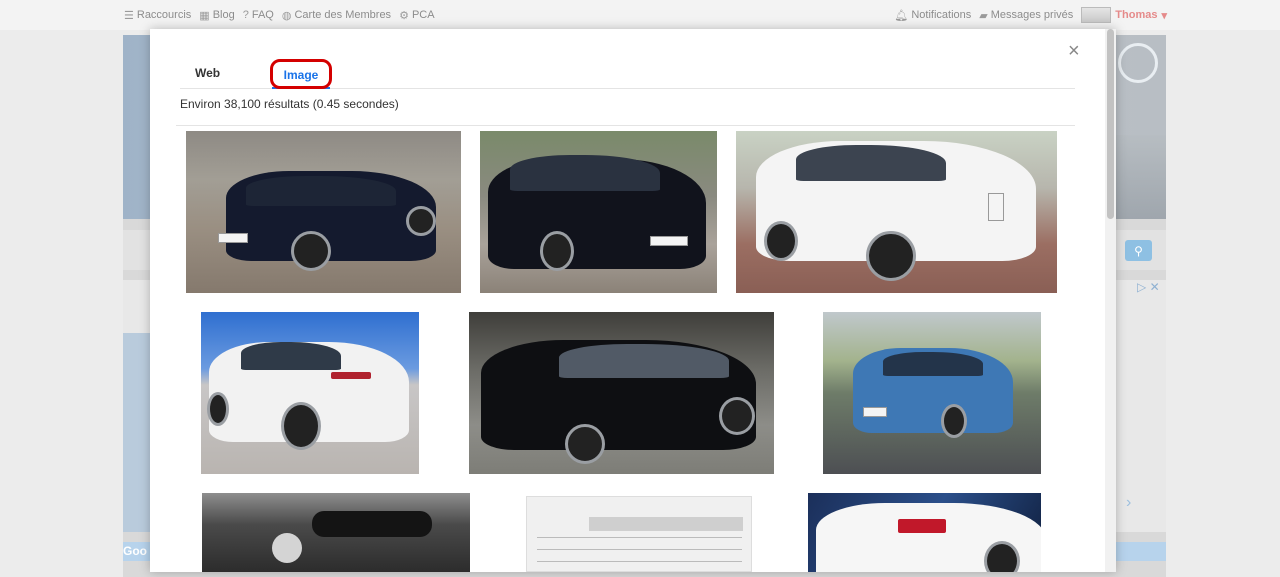  What do you see at coordinates (1136, 15) in the screenshot?
I see `user-name: Thomas` at bounding box center [1136, 15].